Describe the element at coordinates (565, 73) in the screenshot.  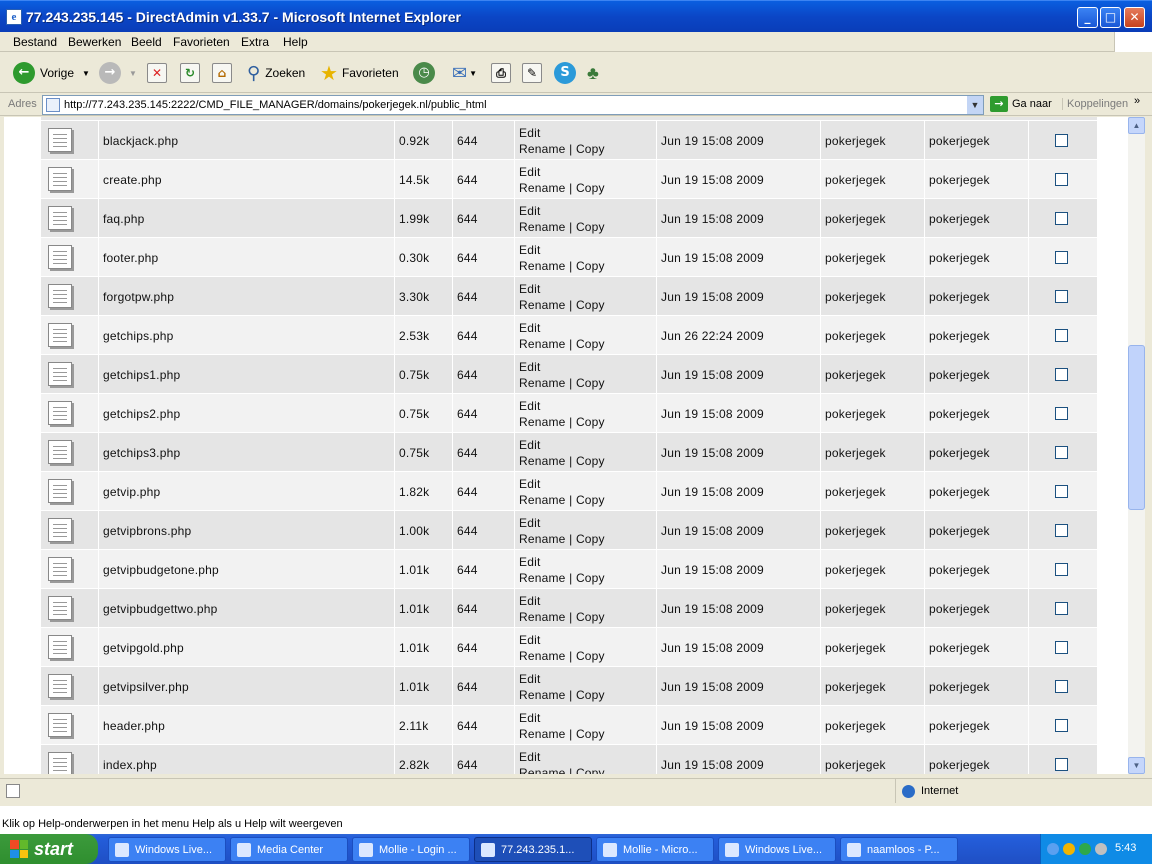
I see `skype-button: S` at that location.